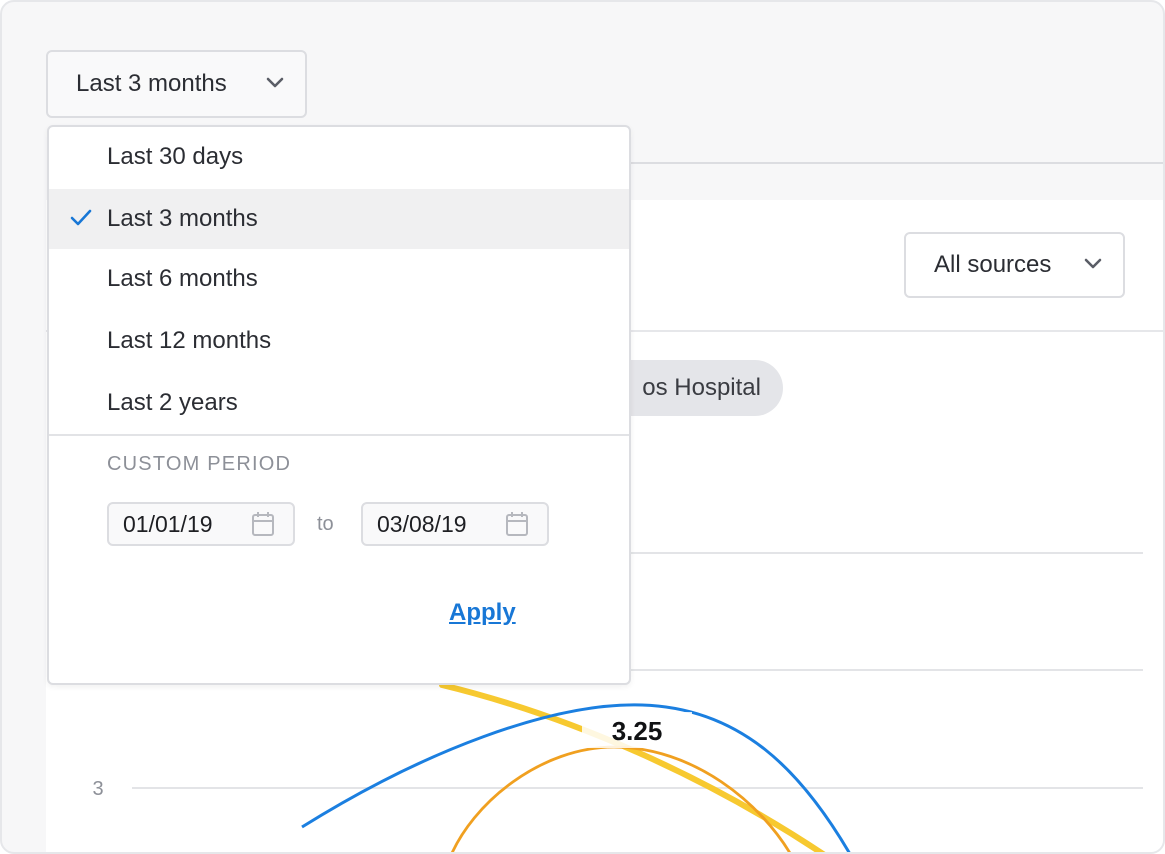 This screenshot has height=854, width=1165. What do you see at coordinates (175, 156) in the screenshot?
I see `dropdown-option-label: Last 30 days` at bounding box center [175, 156].